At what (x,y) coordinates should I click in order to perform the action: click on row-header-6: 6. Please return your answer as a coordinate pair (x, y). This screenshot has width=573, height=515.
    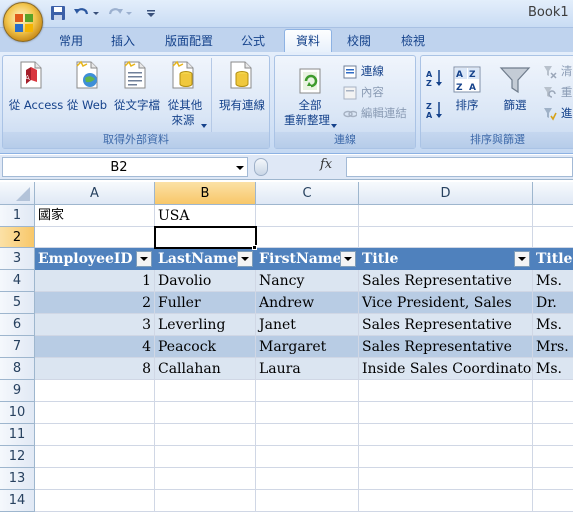
    Looking at the image, I should click on (17, 325).